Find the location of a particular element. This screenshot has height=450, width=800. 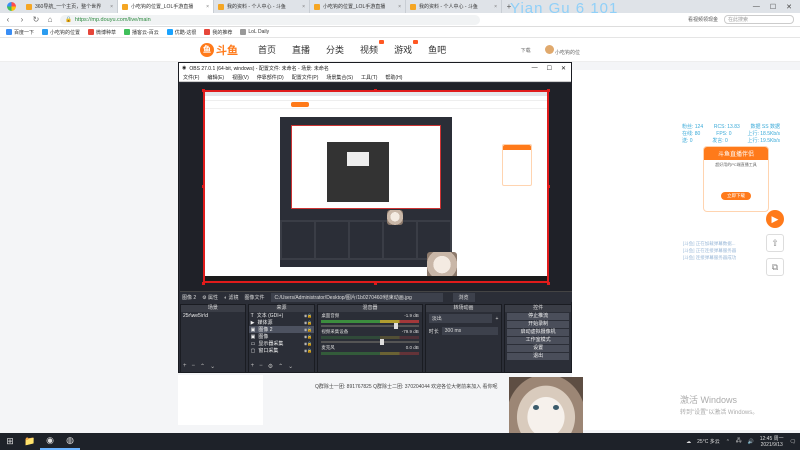

tray-up-icon: ⌃ is located at coordinates (728, 442).